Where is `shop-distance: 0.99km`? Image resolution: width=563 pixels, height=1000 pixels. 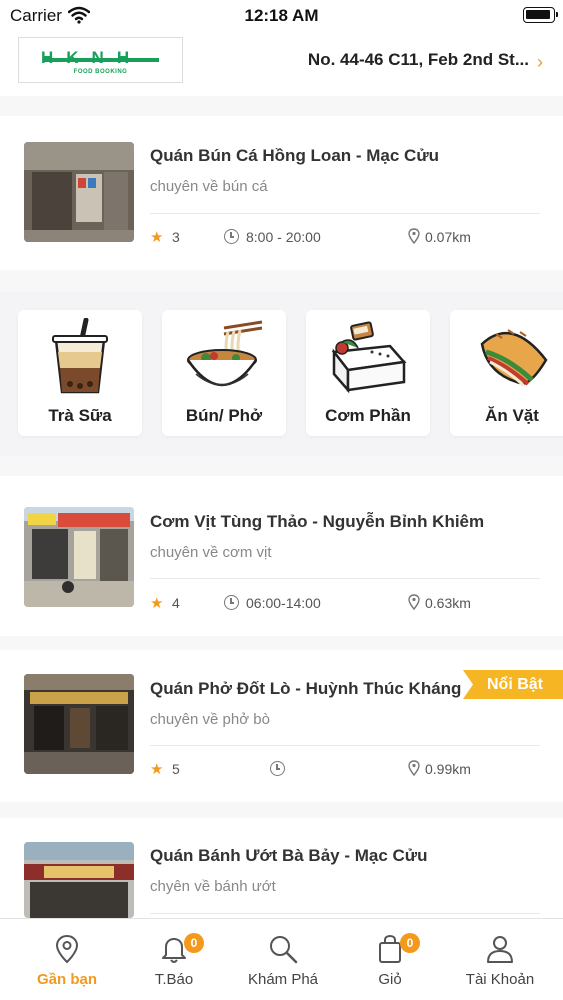
shop-distance: 0.99km is located at coordinates (448, 769).